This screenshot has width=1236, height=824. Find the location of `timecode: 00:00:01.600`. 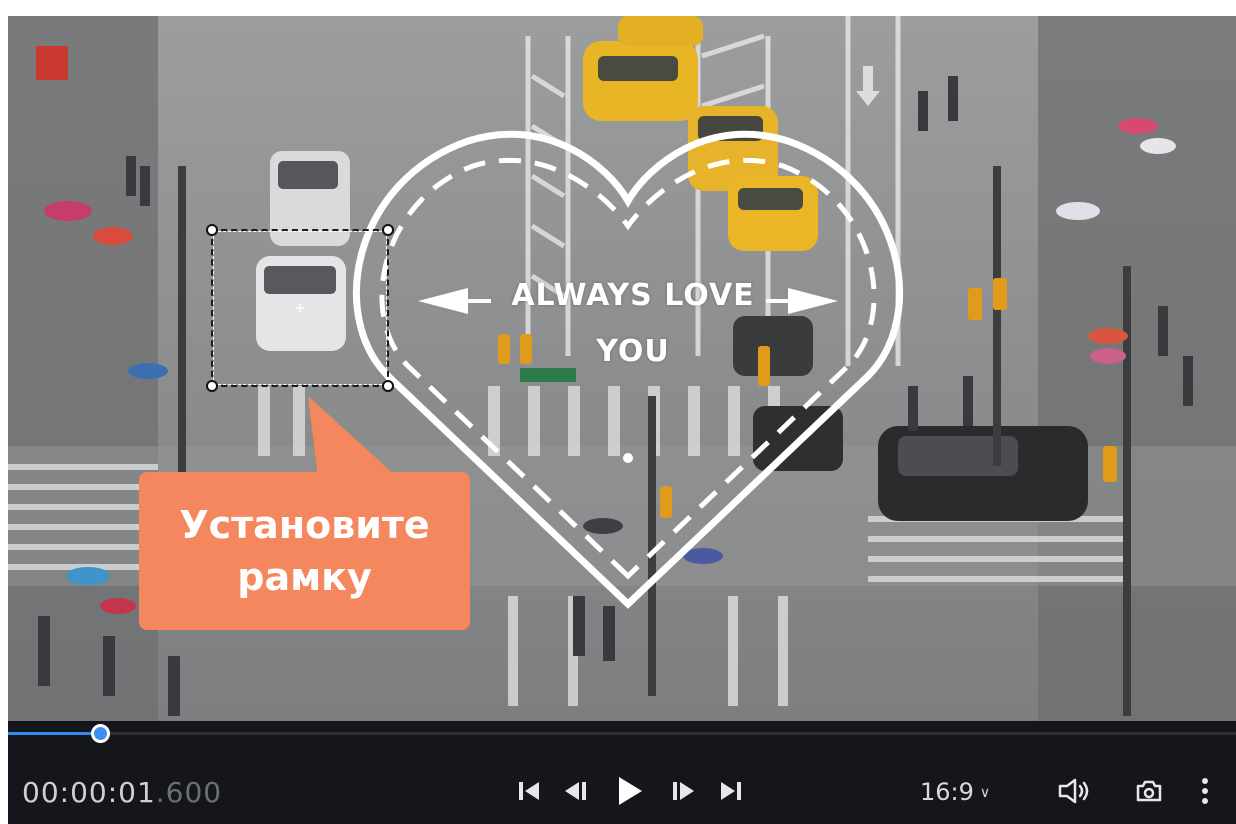

timecode: 00:00:01.600 is located at coordinates (122, 792).